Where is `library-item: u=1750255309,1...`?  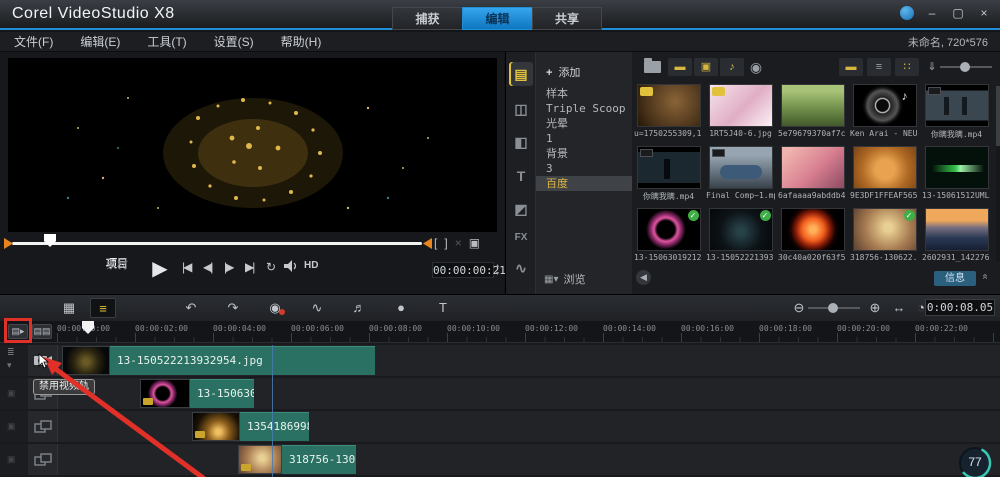
library-item: u=1750255309,1... is located at coordinates (668, 112).